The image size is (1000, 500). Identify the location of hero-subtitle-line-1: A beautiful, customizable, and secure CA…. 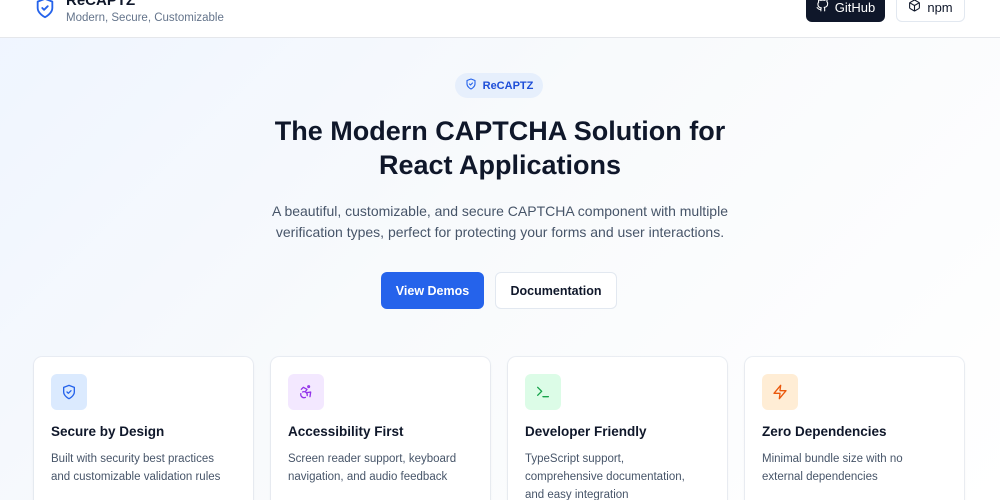
(499, 211).